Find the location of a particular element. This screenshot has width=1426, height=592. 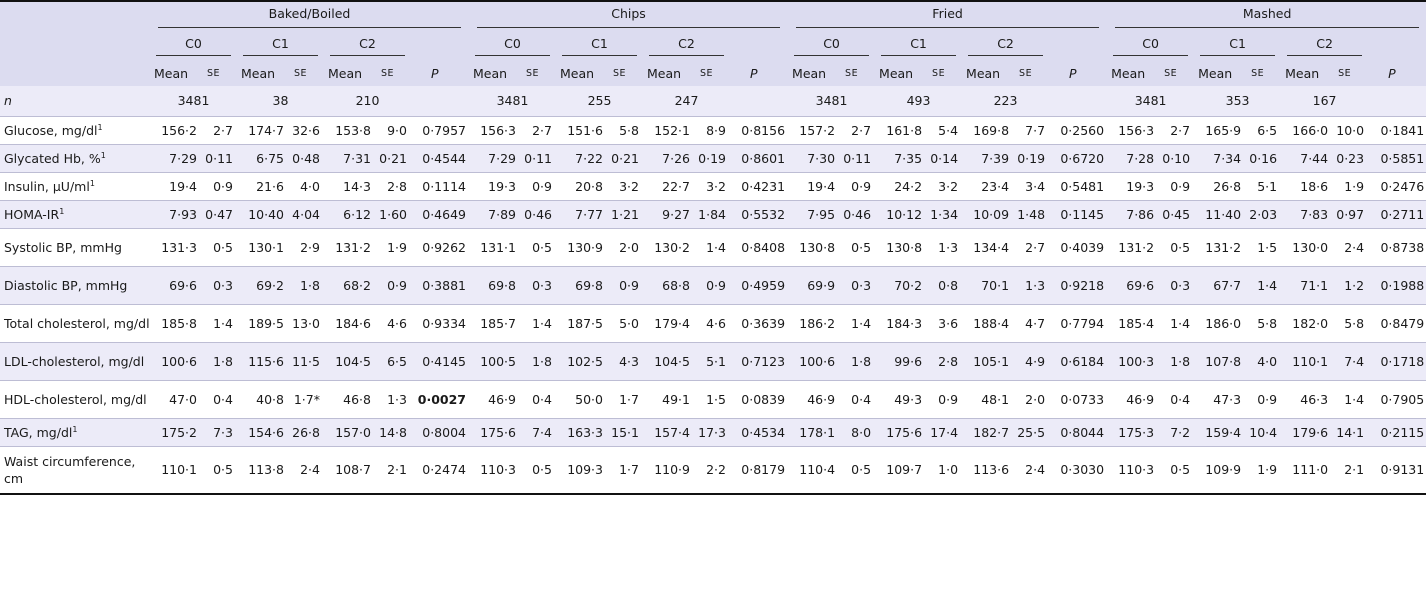

p-value: 0·7957 is located at coordinates (440, 130).